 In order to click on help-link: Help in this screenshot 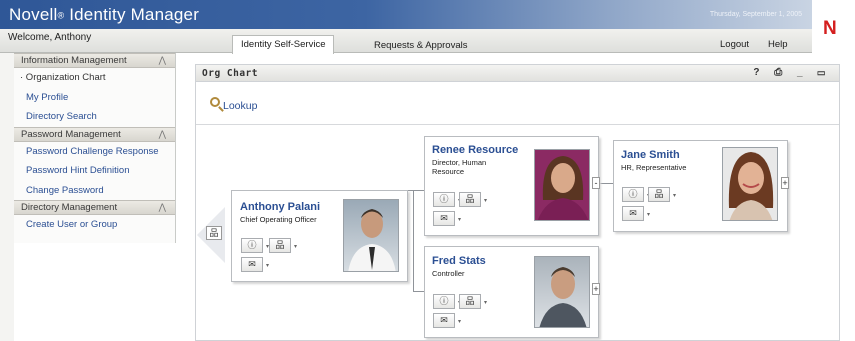, I will do `click(778, 44)`.